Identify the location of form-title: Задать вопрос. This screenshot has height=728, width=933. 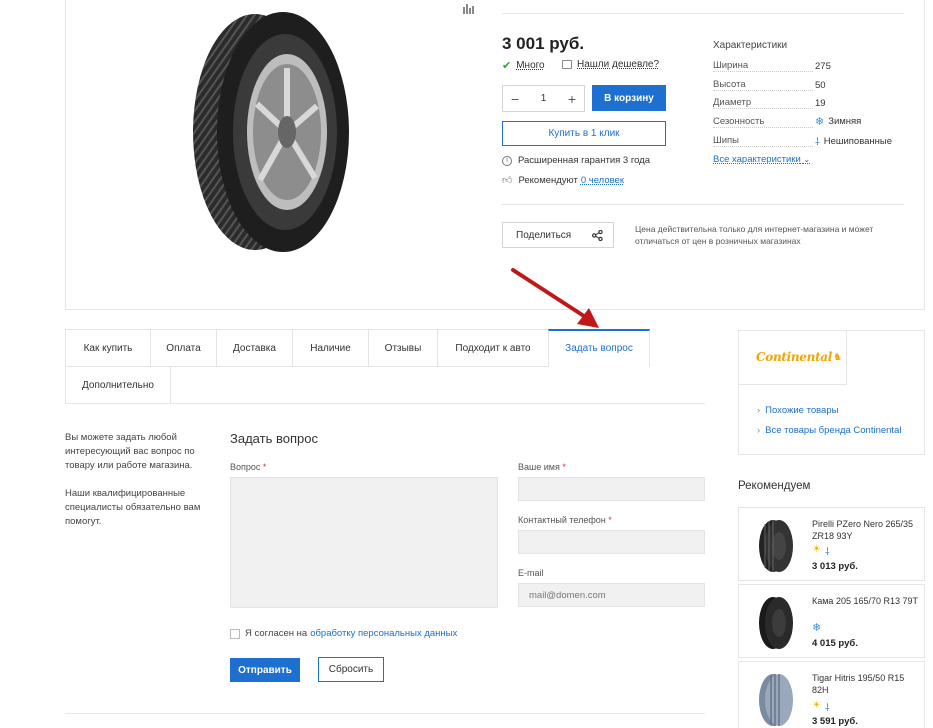
(274, 438).